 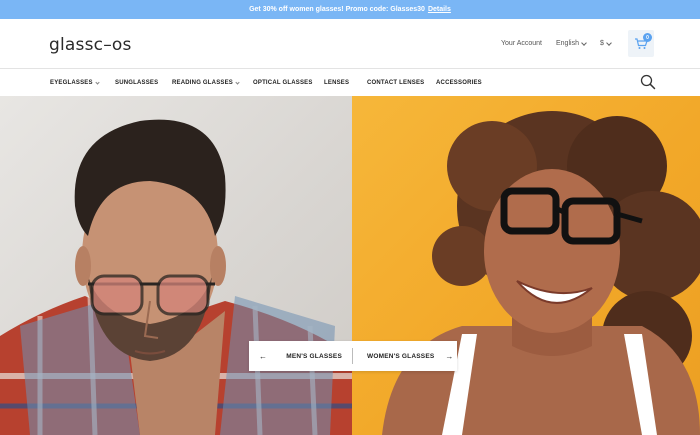 I want to click on hero-category-switcher: ← MEN'S GLASSES WOMEN'S GLASSES →, so click(x=353, y=356).